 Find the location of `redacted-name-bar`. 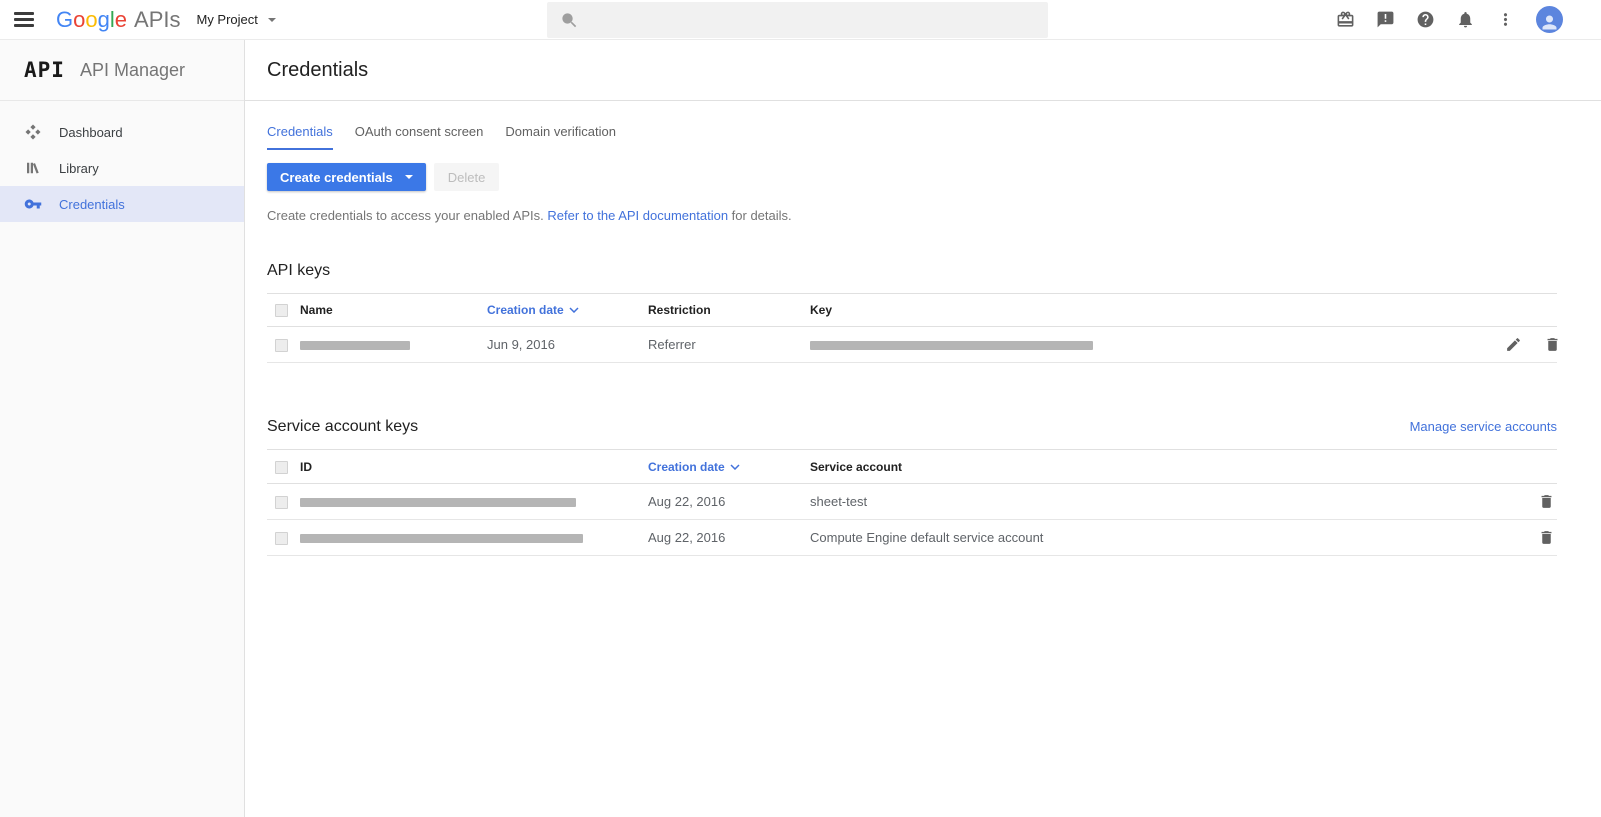

redacted-name-bar is located at coordinates (355, 346).